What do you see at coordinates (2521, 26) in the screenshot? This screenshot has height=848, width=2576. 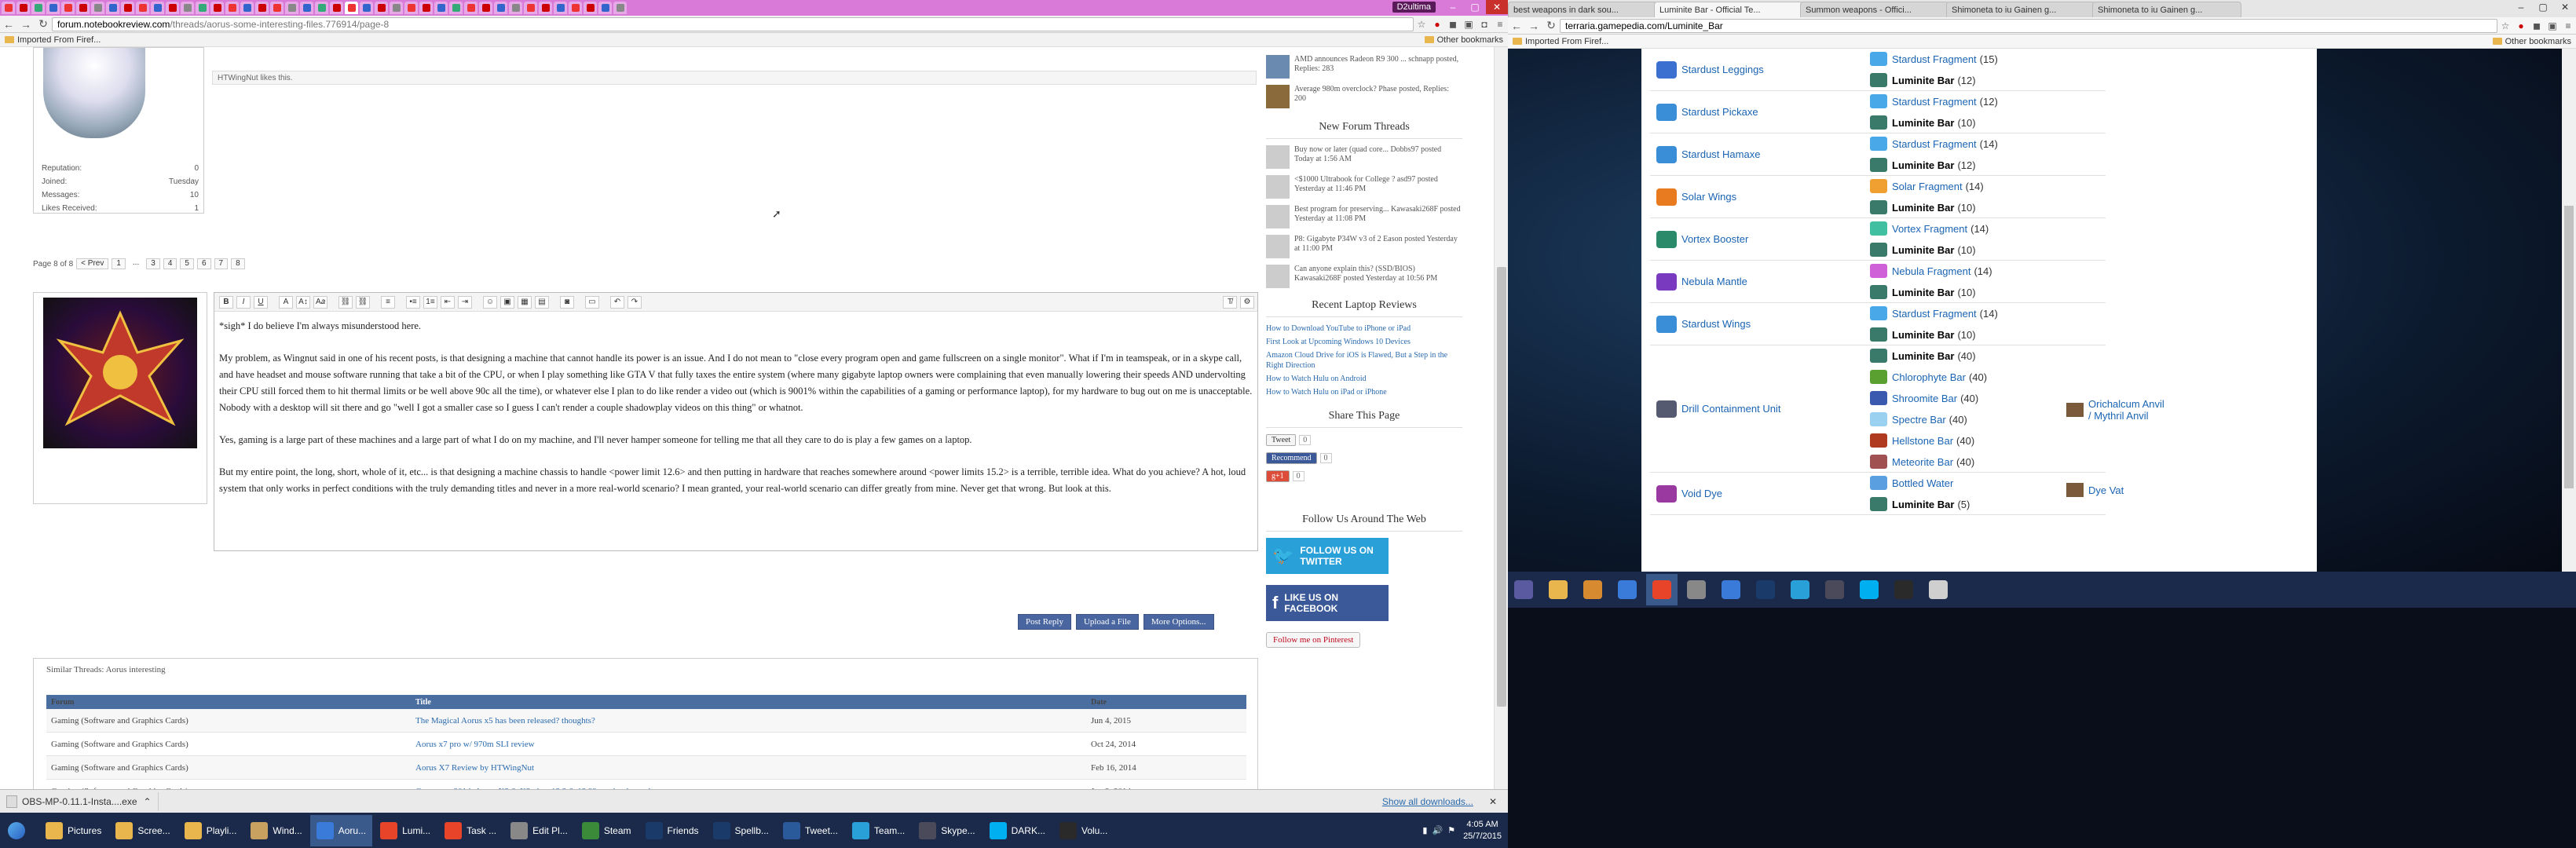 I see `adblock-icon: ●` at bounding box center [2521, 26].